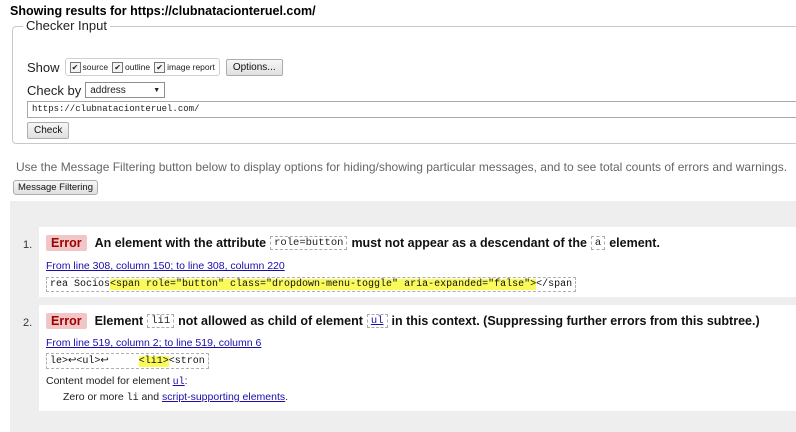 The image size is (796, 432). I want to click on outline-checkbox-label: outline, so click(137, 67).